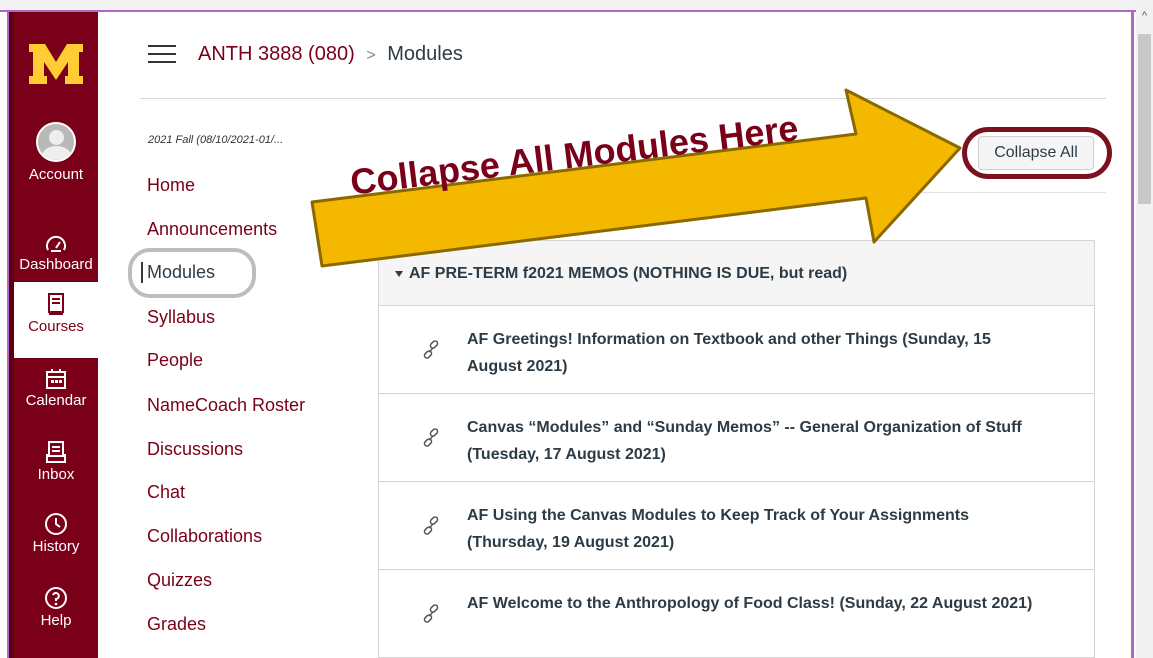 The image size is (1153, 658). I want to click on dashboard-icon, so click(56, 243).